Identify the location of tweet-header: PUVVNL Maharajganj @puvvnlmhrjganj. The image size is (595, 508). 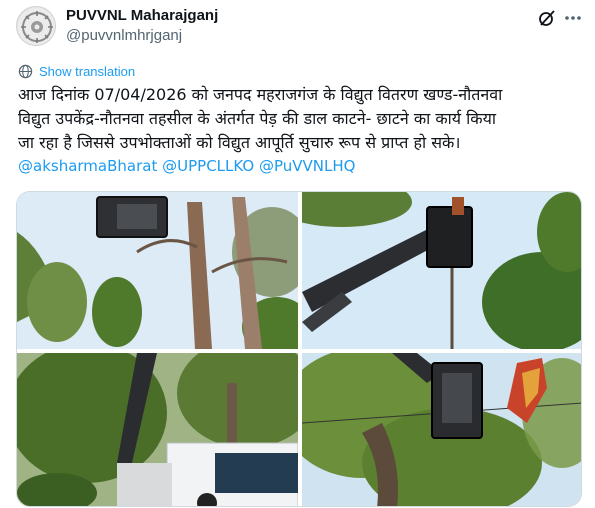
(298, 26).